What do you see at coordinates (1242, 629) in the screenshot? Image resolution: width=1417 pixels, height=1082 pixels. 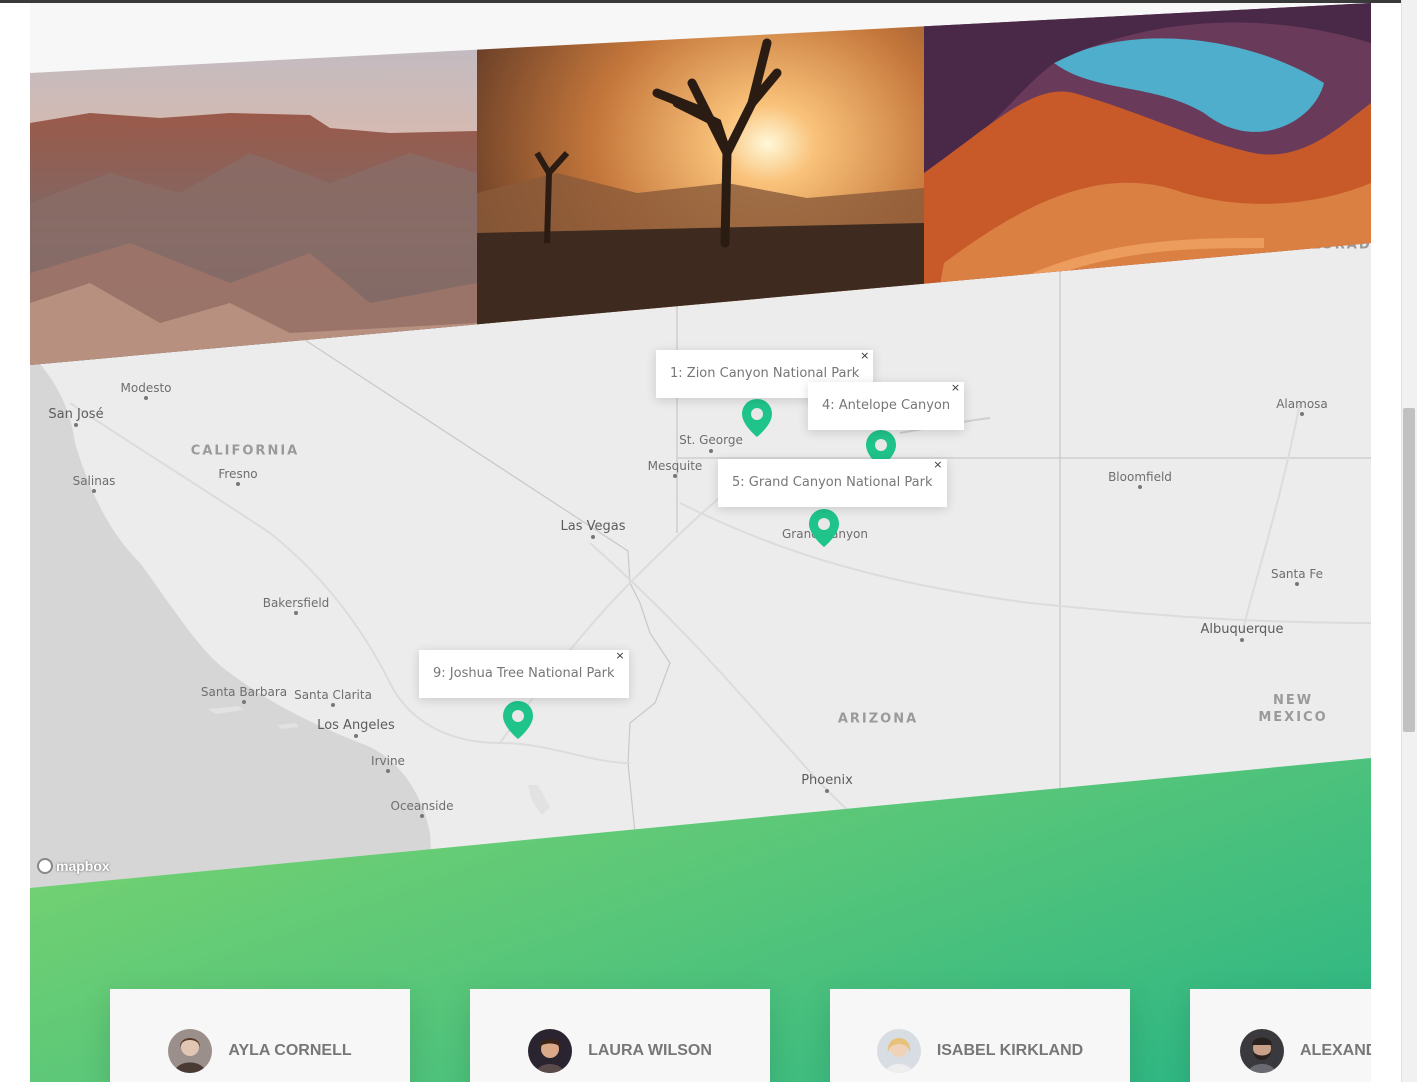 I see `city-label: Albuquerque` at bounding box center [1242, 629].